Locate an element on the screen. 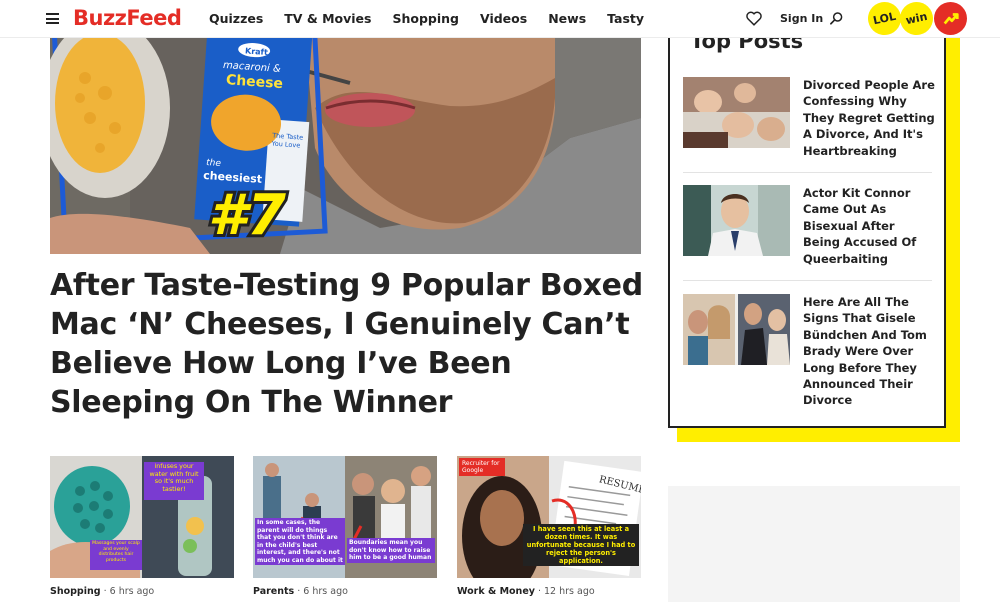 The width and height of the screenshot is (1000, 602). nav-tasty: Tasty is located at coordinates (625, 18).